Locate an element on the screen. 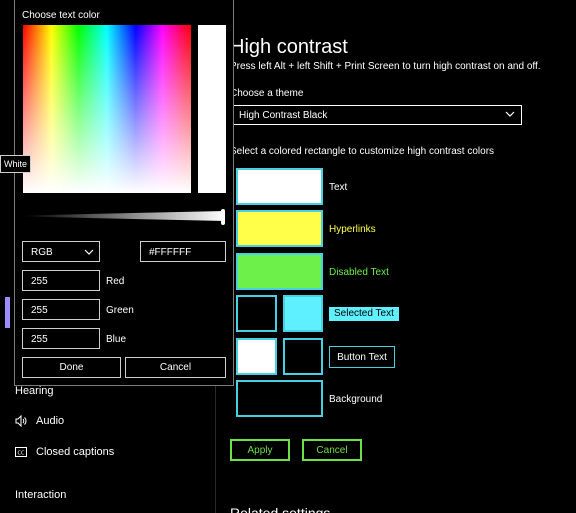  picker-cancel-button: Cancel is located at coordinates (175, 367).